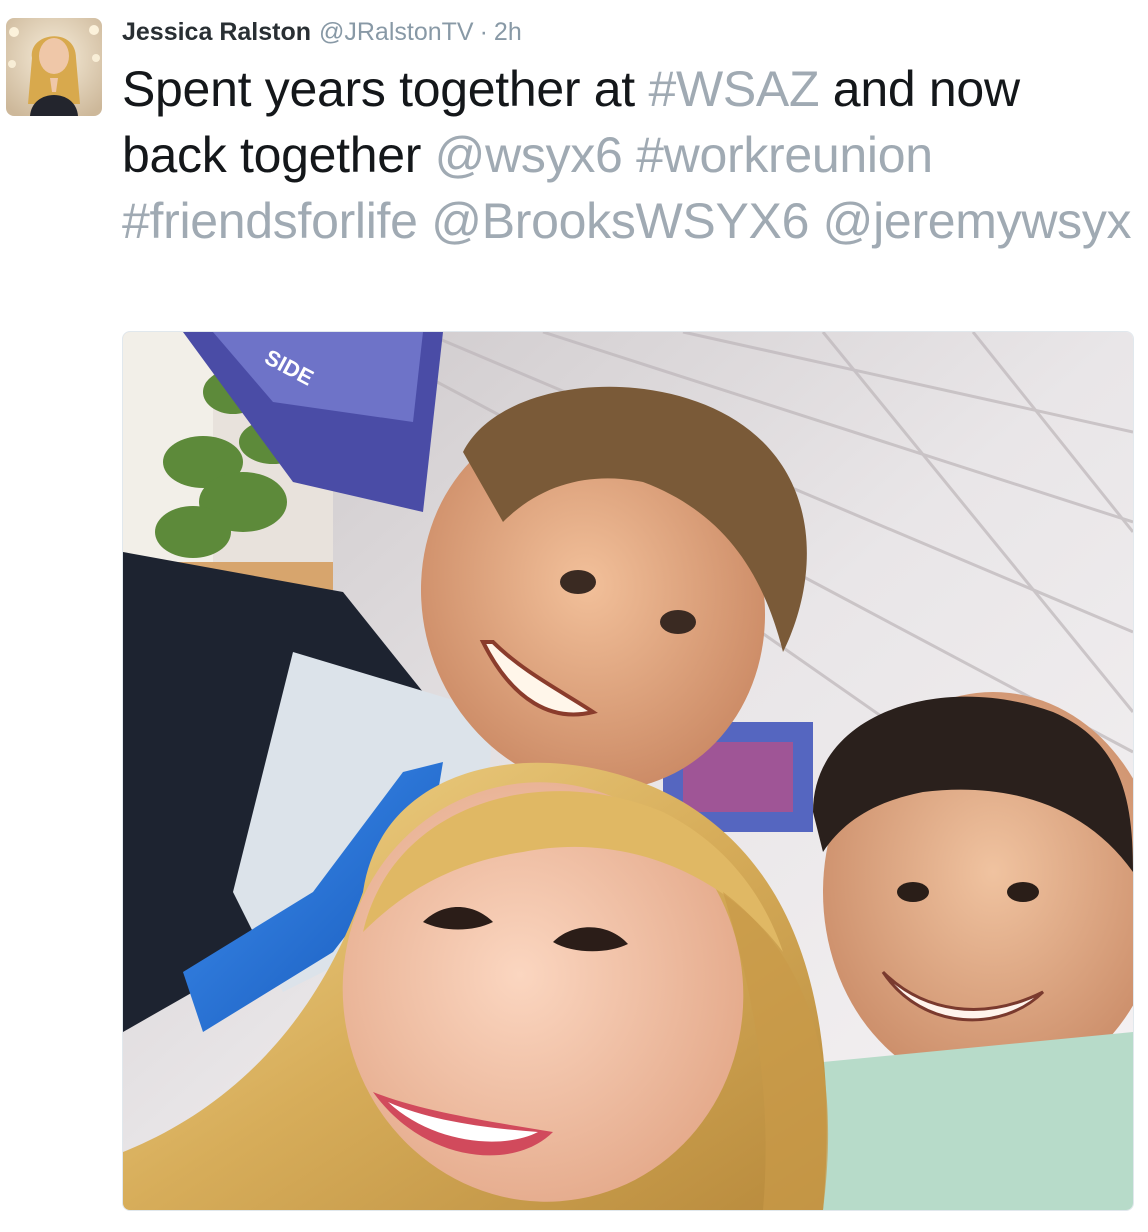 Image resolution: width=1148 pixels, height=1232 pixels. What do you see at coordinates (529, 155) in the screenshot?
I see `mention-wsyx6: @wsyx6` at bounding box center [529, 155].